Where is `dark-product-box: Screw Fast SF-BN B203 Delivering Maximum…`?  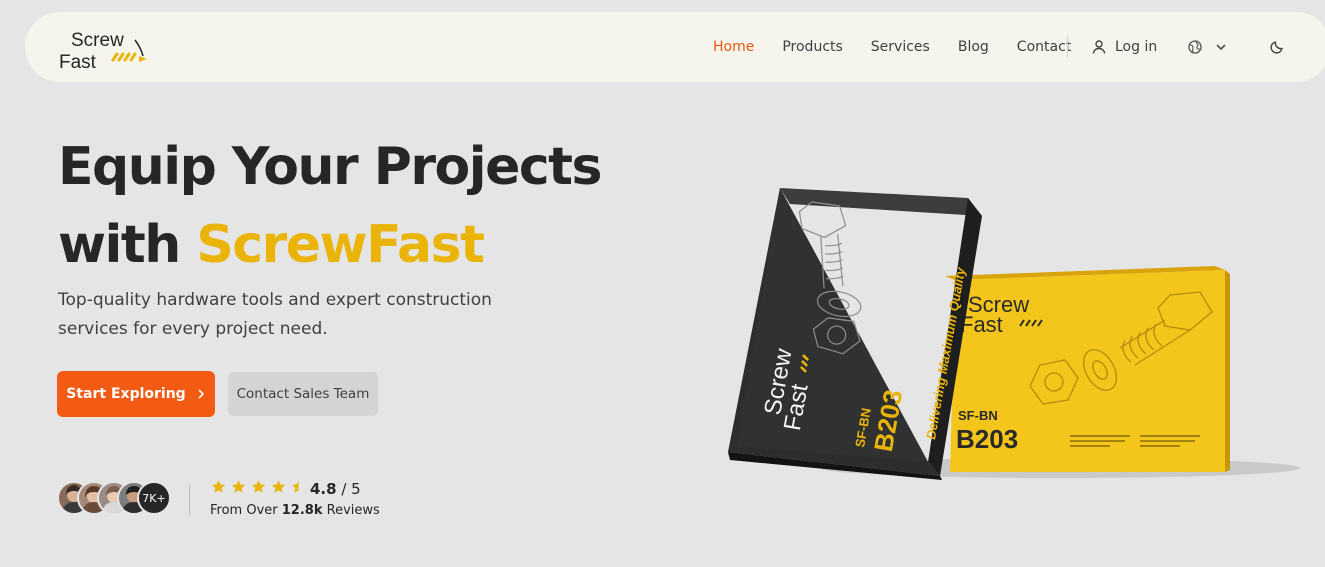
dark-product-box: Screw Fast SF-BN B203 Delivering Maximum… is located at coordinates (855, 334).